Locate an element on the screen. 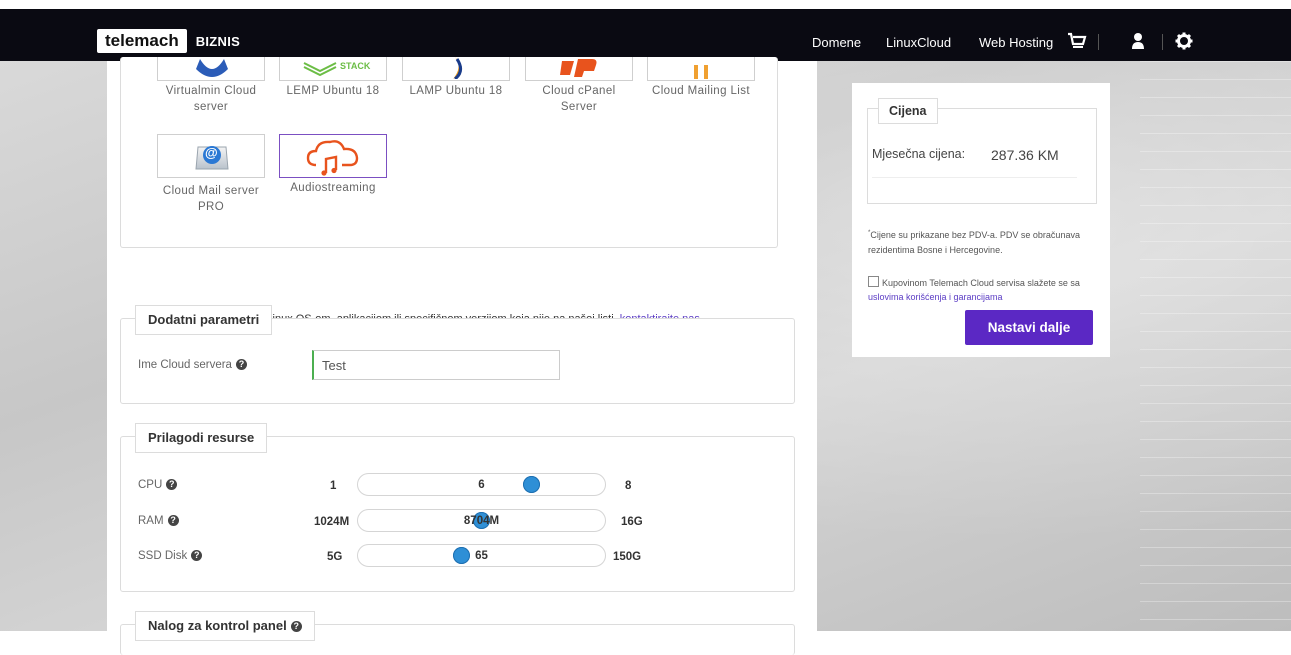  brand-sub: BIZNIS is located at coordinates (218, 41).